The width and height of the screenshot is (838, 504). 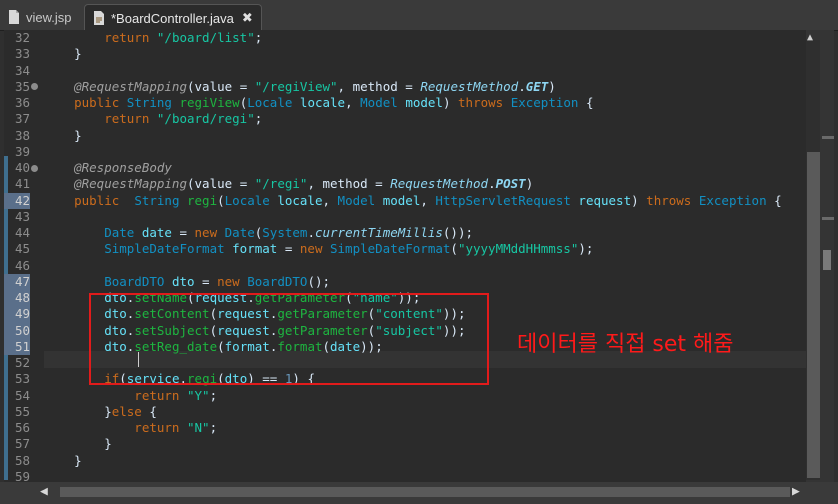 I want to click on code-token: POST, so click(x=510, y=184).